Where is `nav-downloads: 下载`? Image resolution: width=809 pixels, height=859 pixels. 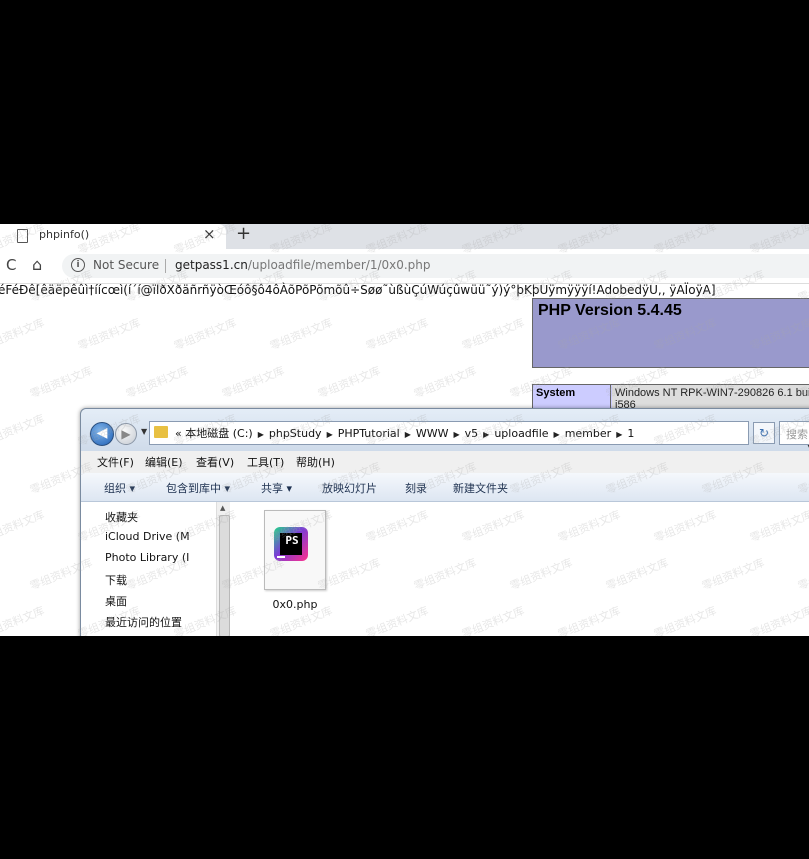
nav-downloads: 下载 is located at coordinates (160, 580).